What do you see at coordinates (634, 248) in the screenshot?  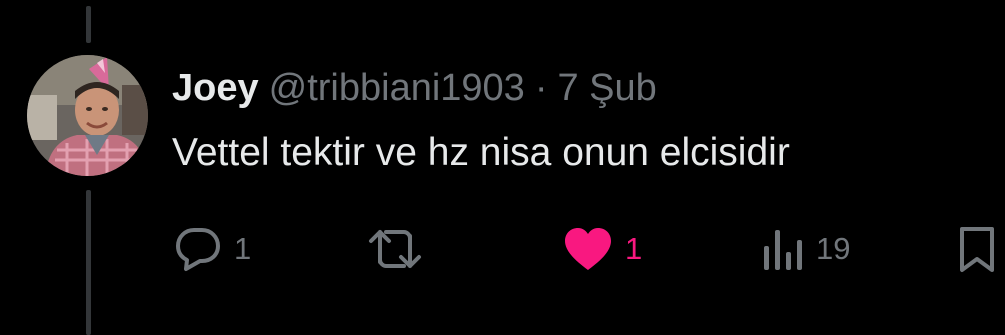 I see `like-count: 1` at bounding box center [634, 248].